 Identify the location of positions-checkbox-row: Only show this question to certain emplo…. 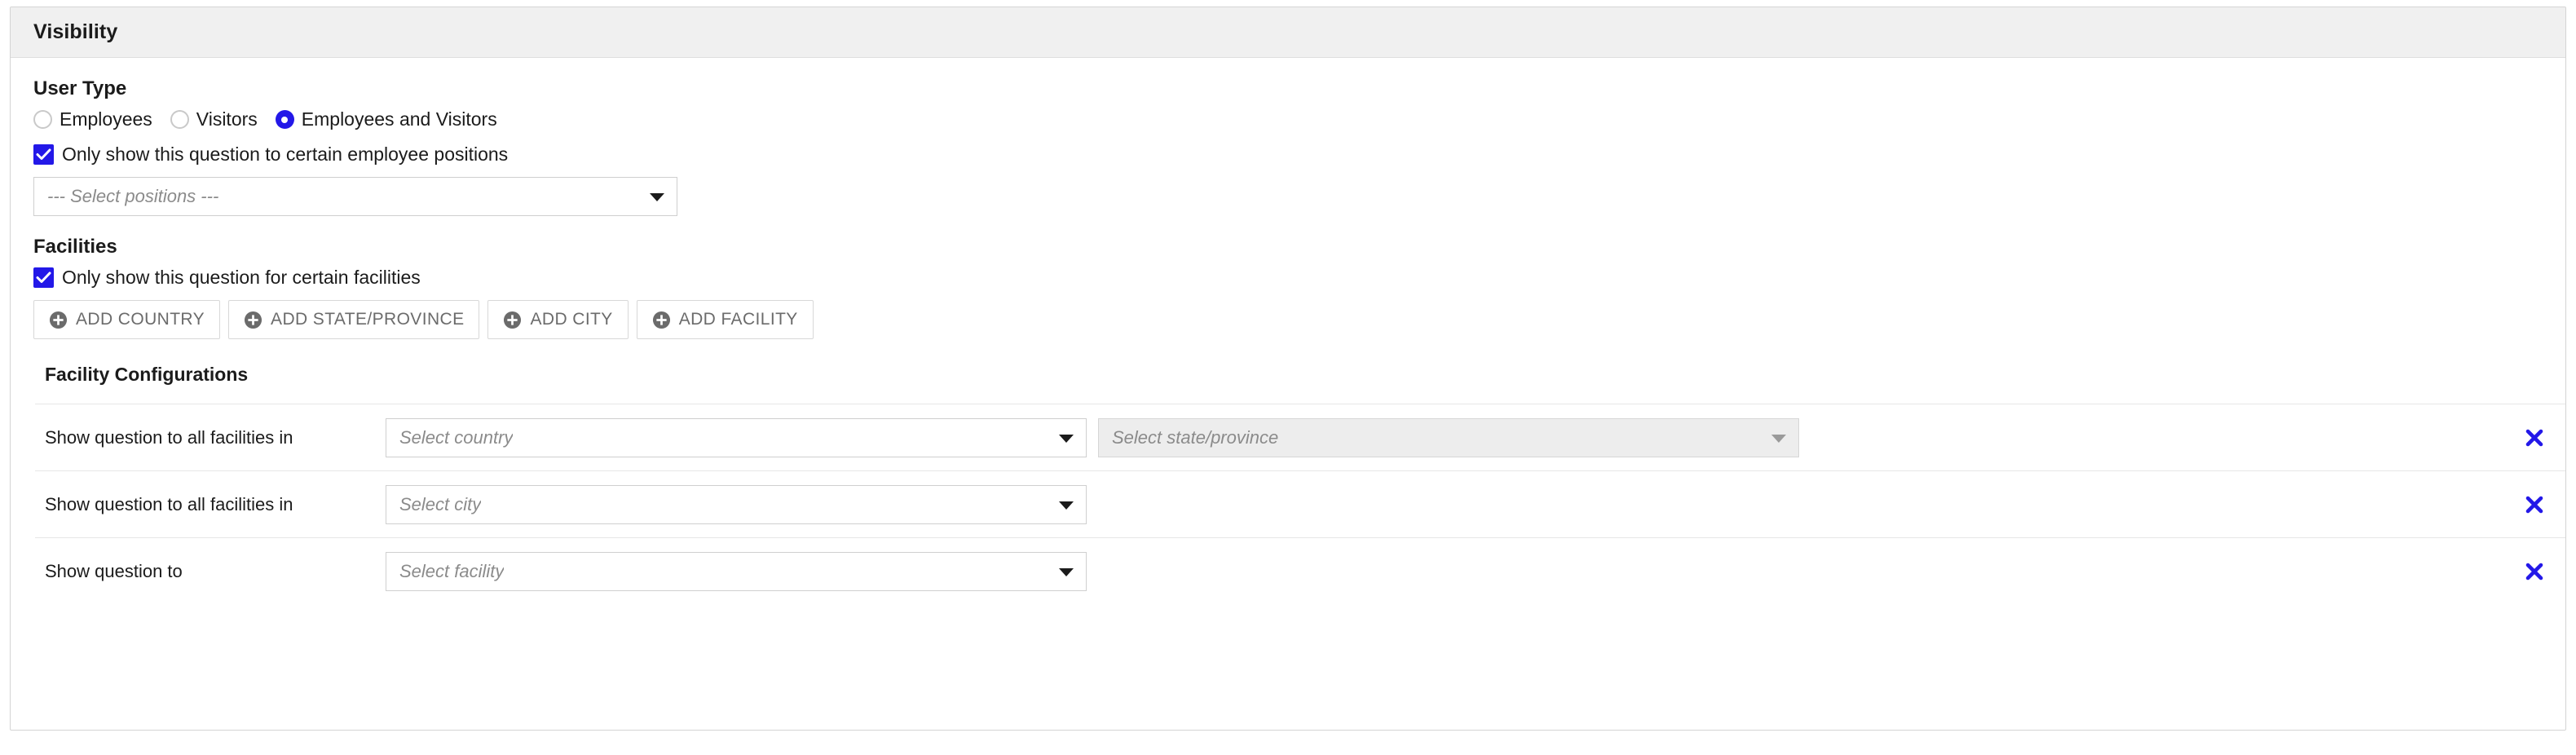
(1288, 154).